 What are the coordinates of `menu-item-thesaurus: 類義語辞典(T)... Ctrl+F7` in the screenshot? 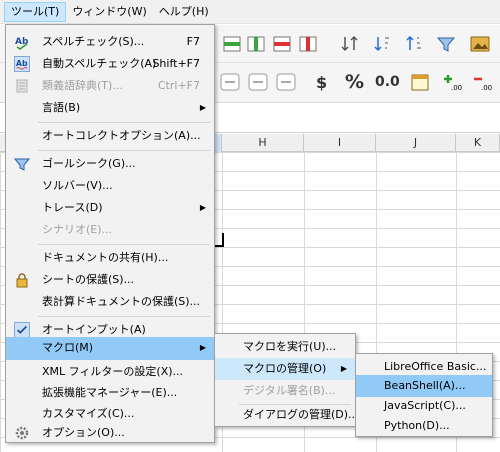 It's located at (110, 86).